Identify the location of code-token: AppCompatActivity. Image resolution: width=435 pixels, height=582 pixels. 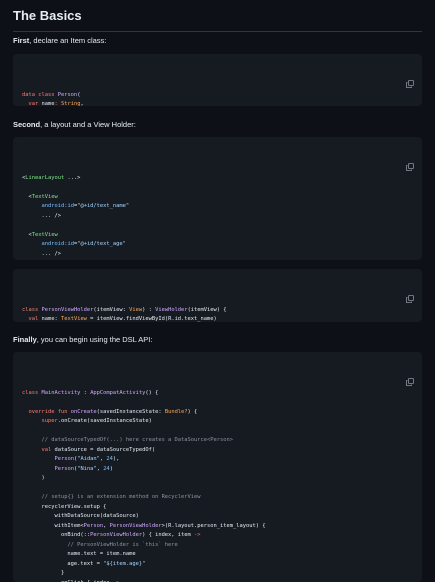
(117, 393).